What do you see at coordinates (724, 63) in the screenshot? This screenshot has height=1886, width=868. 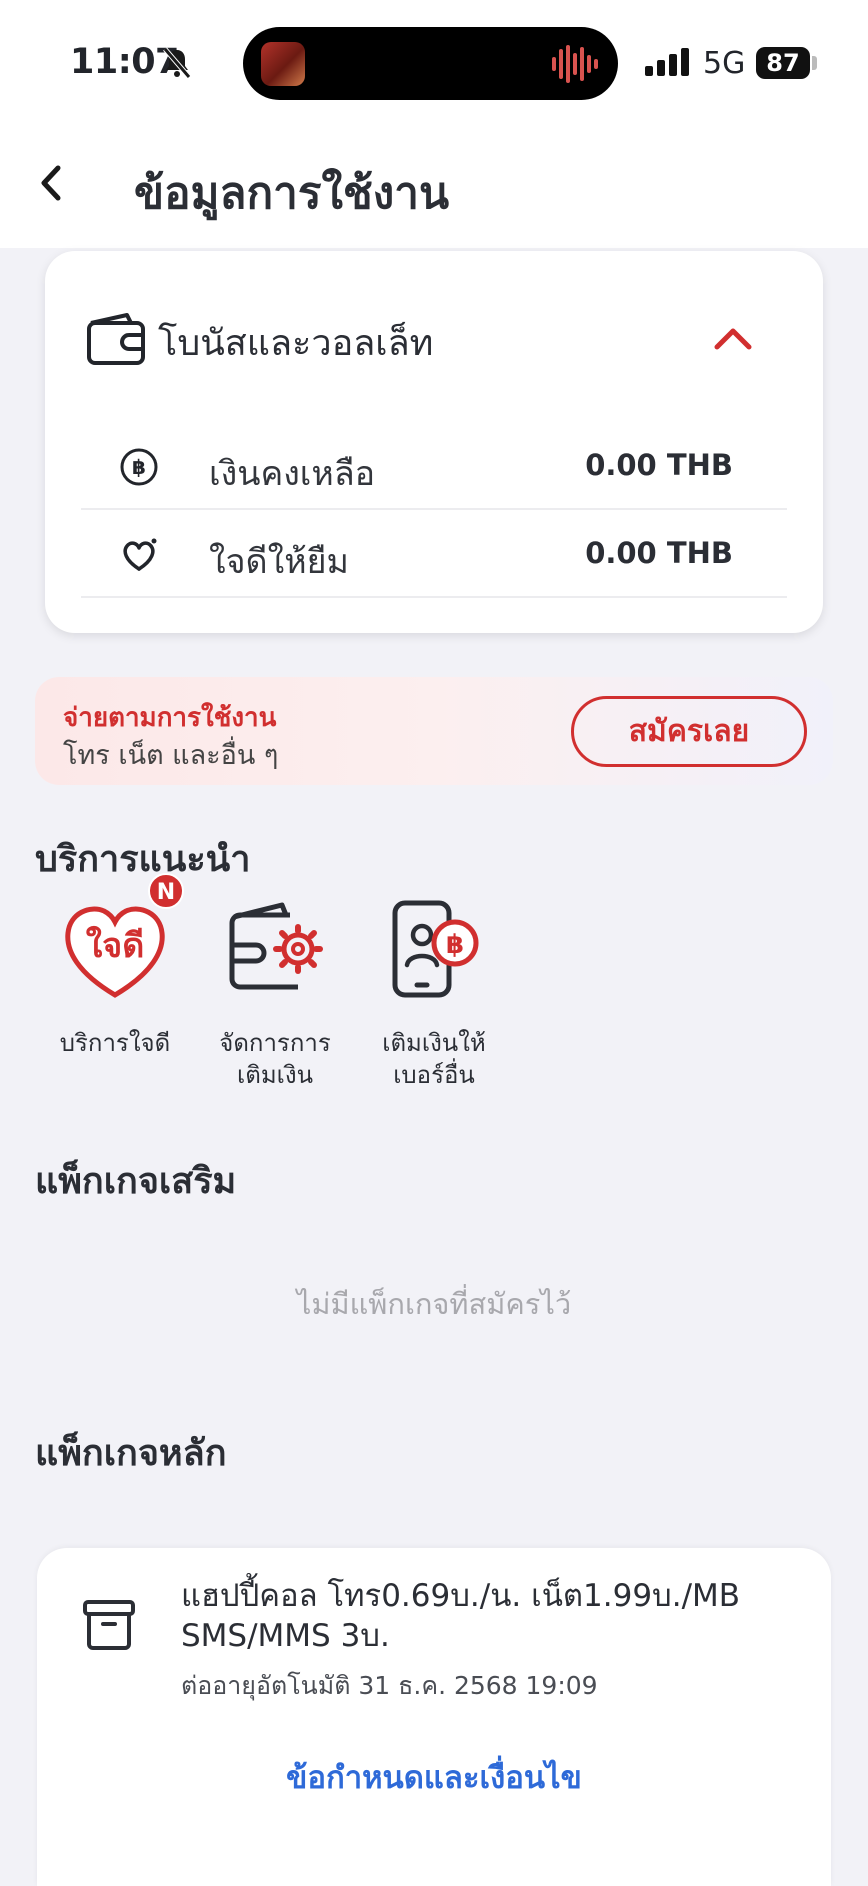 I see `network-type: 5G` at bounding box center [724, 63].